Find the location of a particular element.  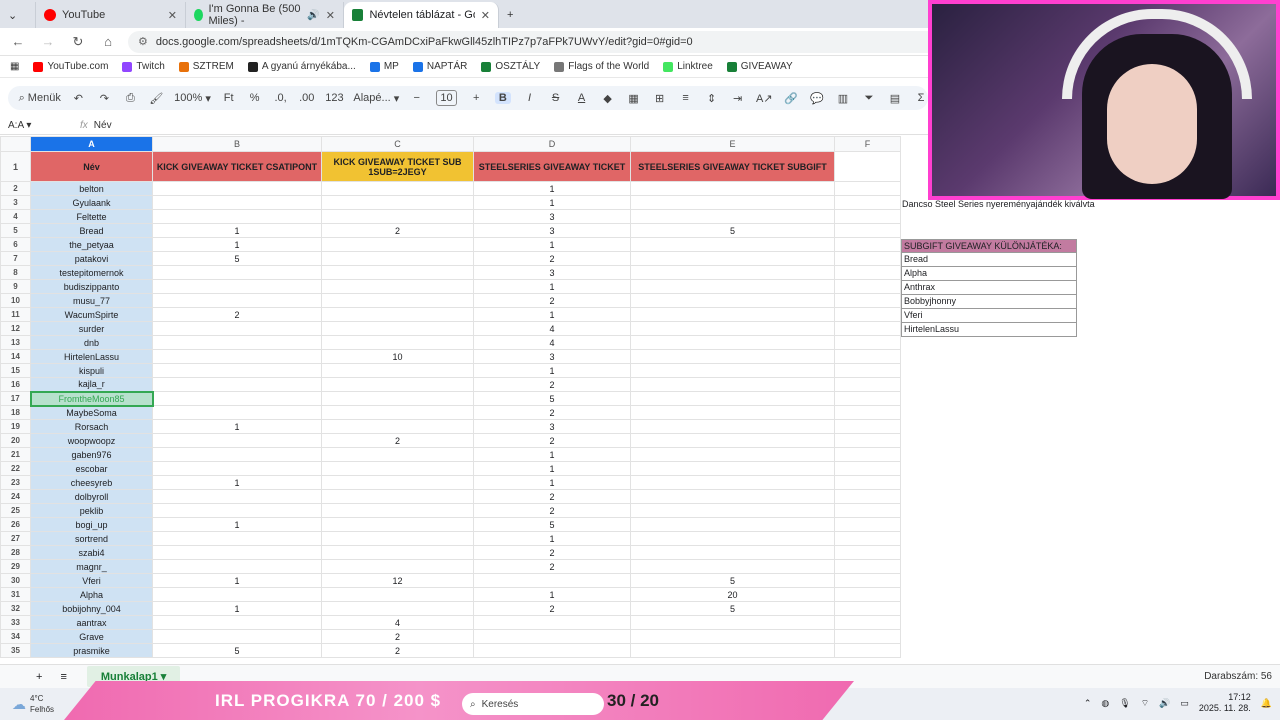

site-info-icon: ⚙ is located at coordinates (143, 41).